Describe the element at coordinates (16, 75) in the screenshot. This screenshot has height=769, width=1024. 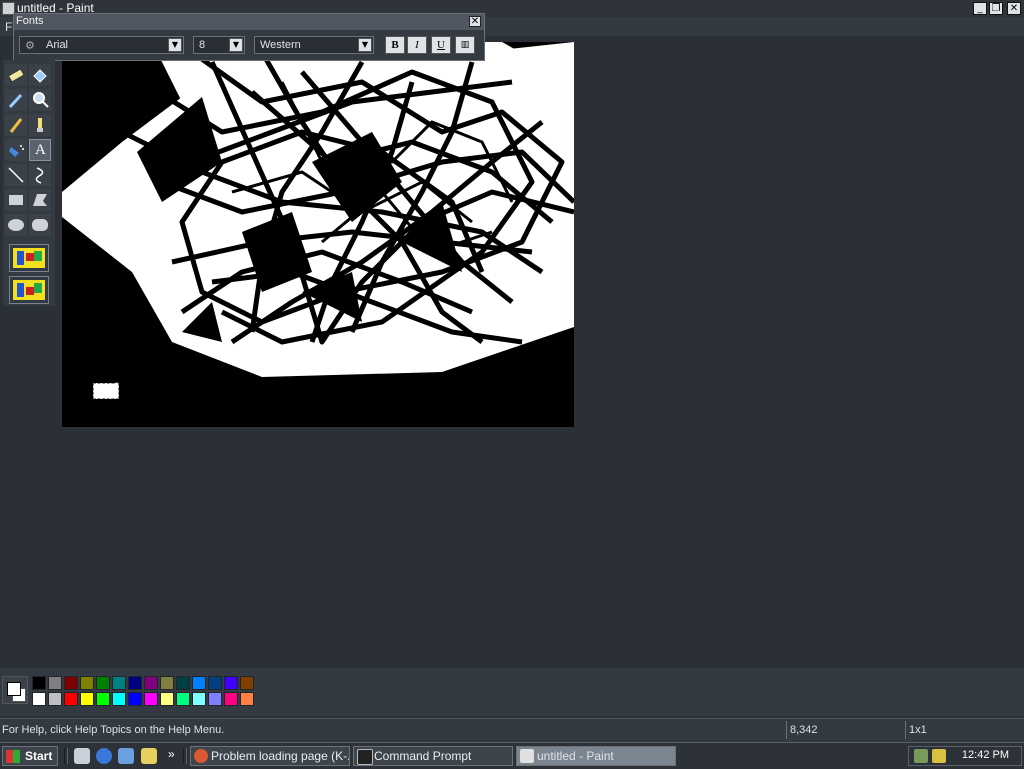
I see `eraser-icon` at that location.